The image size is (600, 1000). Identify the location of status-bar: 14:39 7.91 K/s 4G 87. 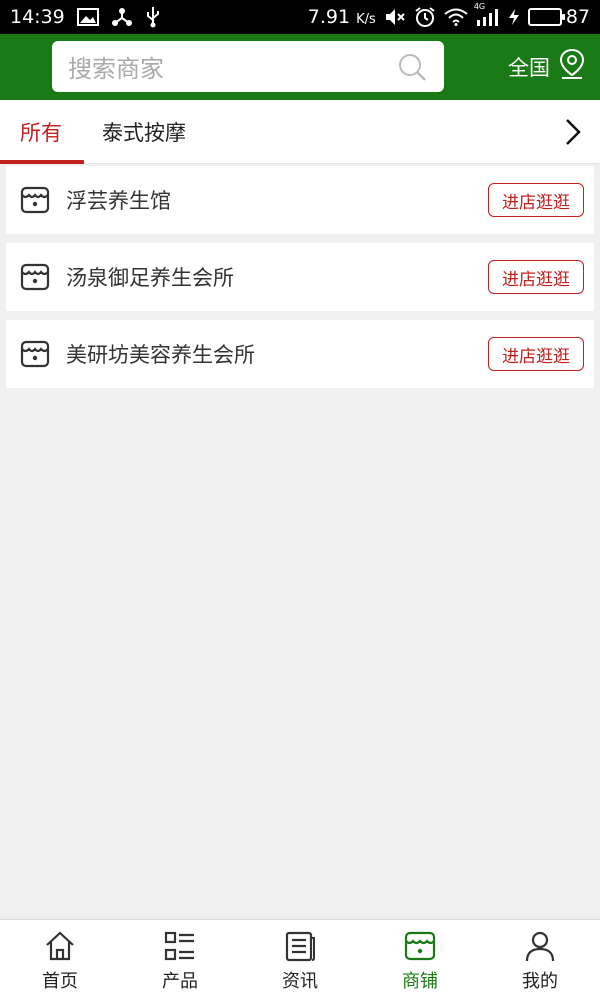
(300, 17).